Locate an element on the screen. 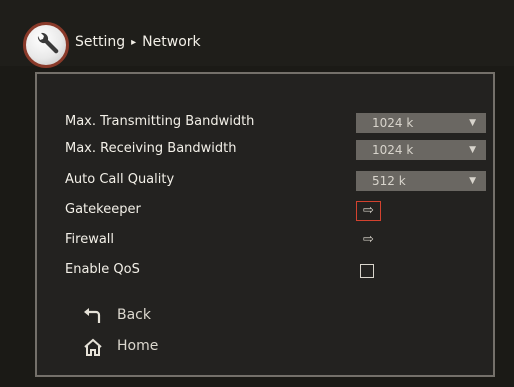  breadcrumb: Setting ▸ Network is located at coordinates (138, 42).